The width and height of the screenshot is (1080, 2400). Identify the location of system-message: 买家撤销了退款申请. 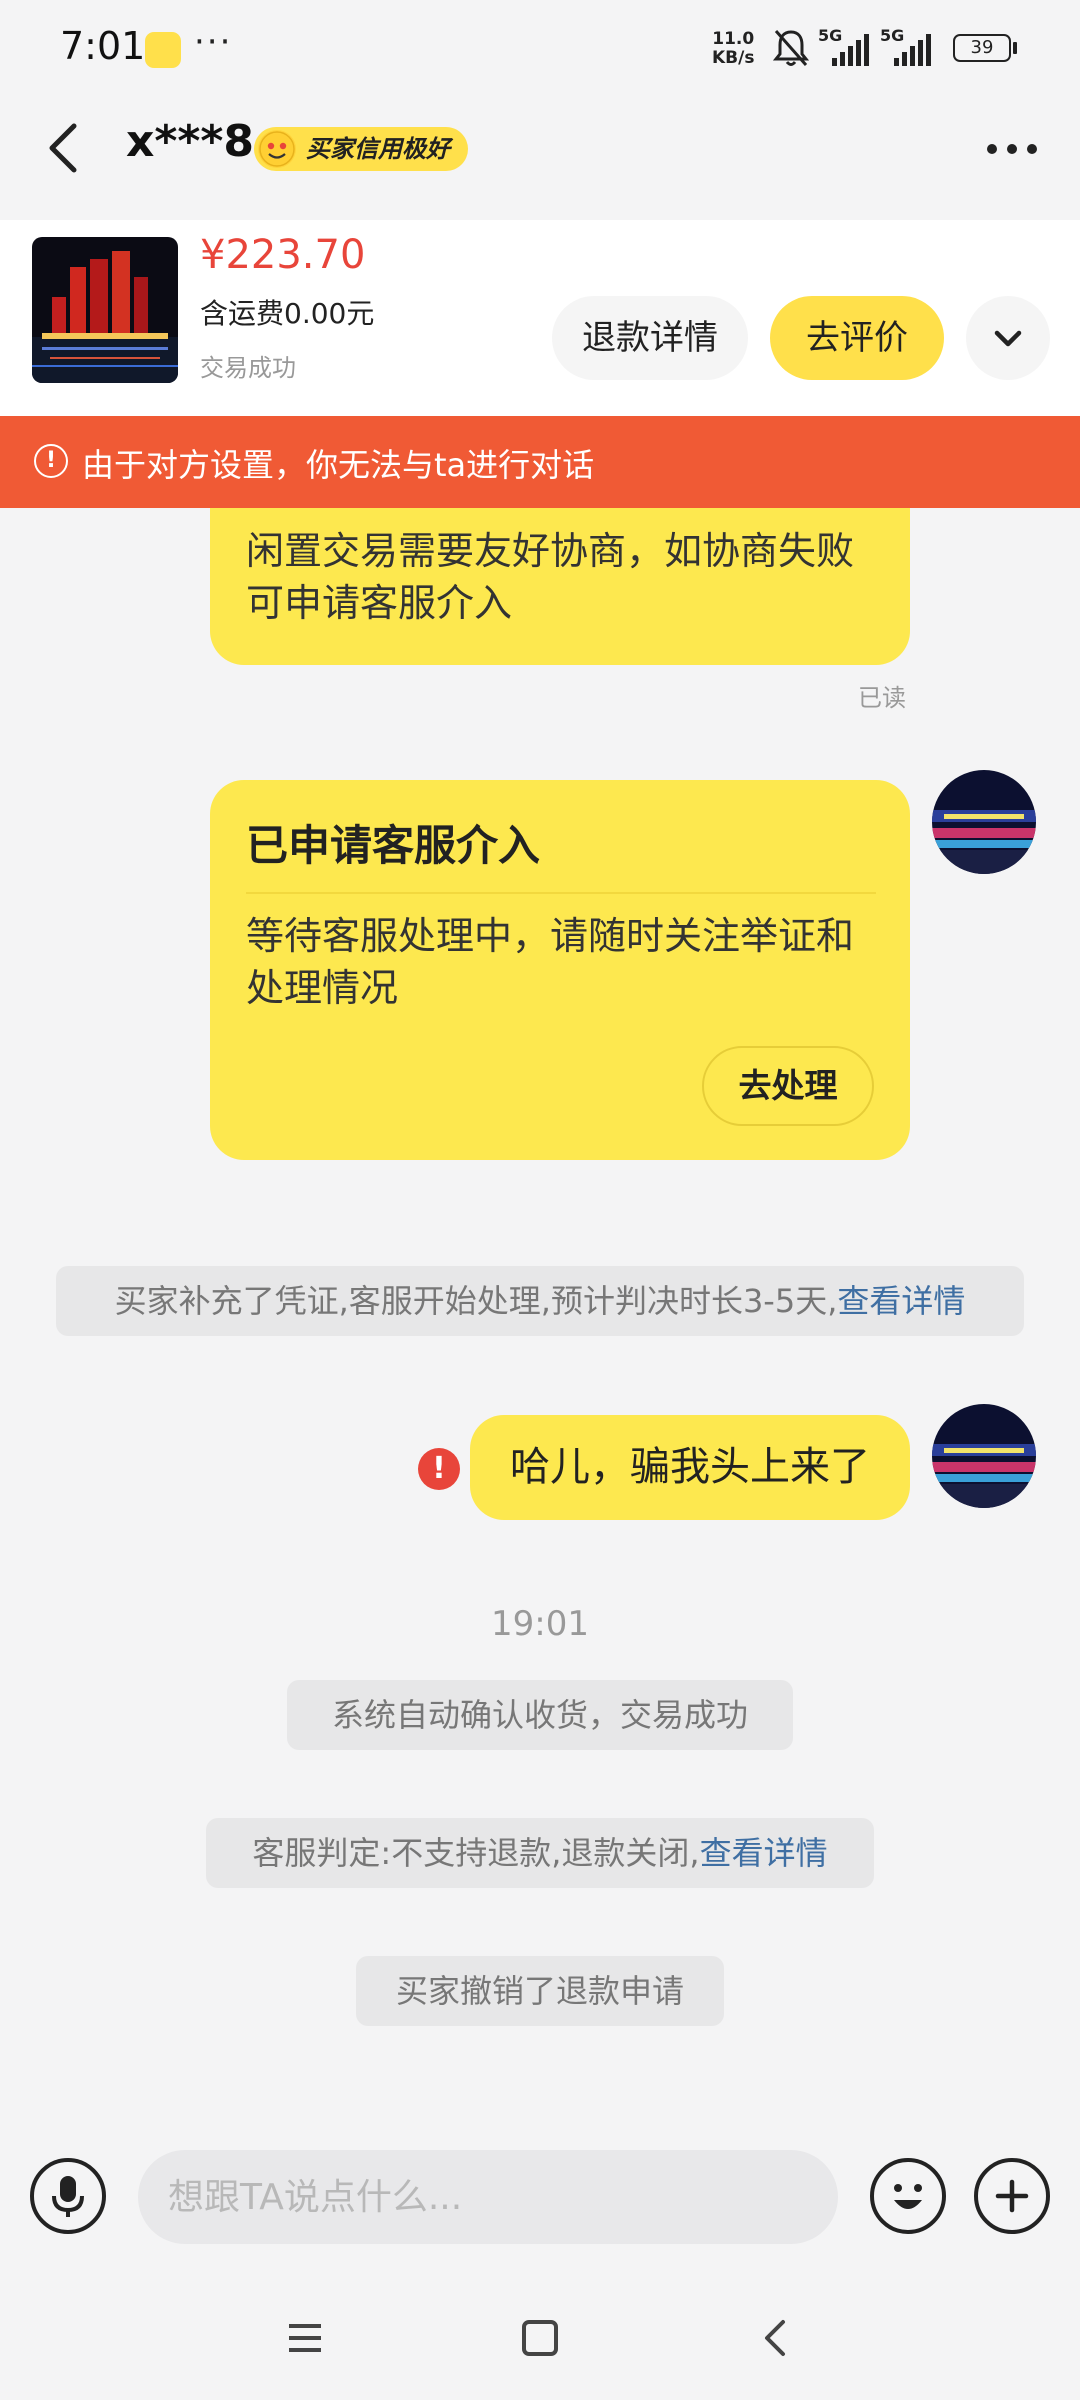
(540, 1991).